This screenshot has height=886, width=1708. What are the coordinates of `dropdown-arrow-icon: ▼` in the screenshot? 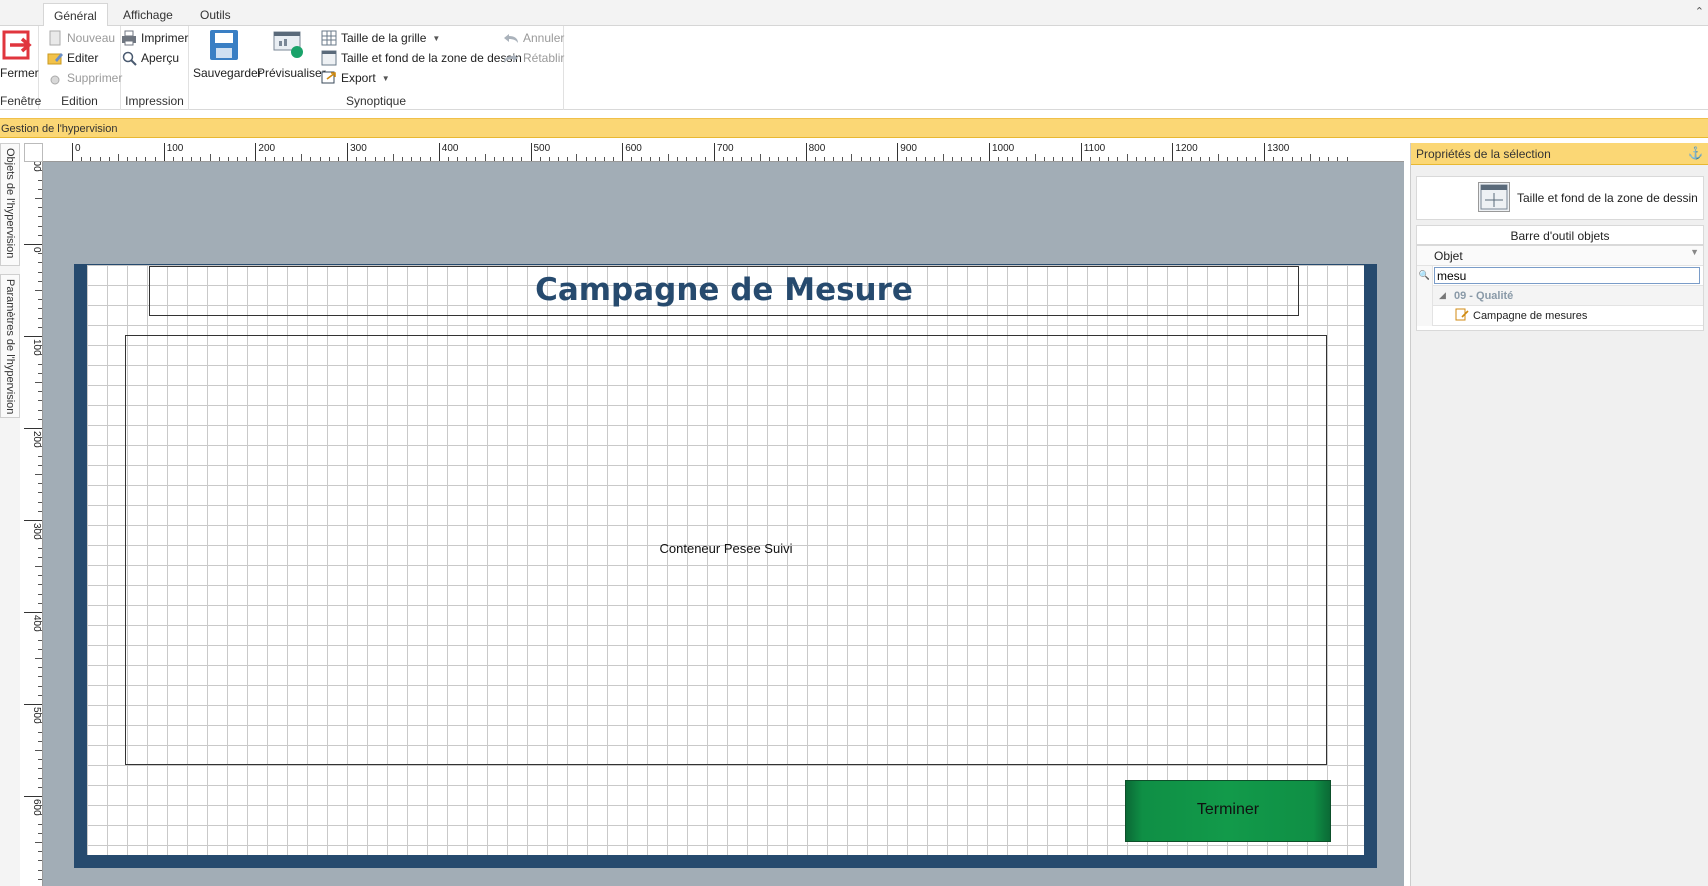 It's located at (436, 38).